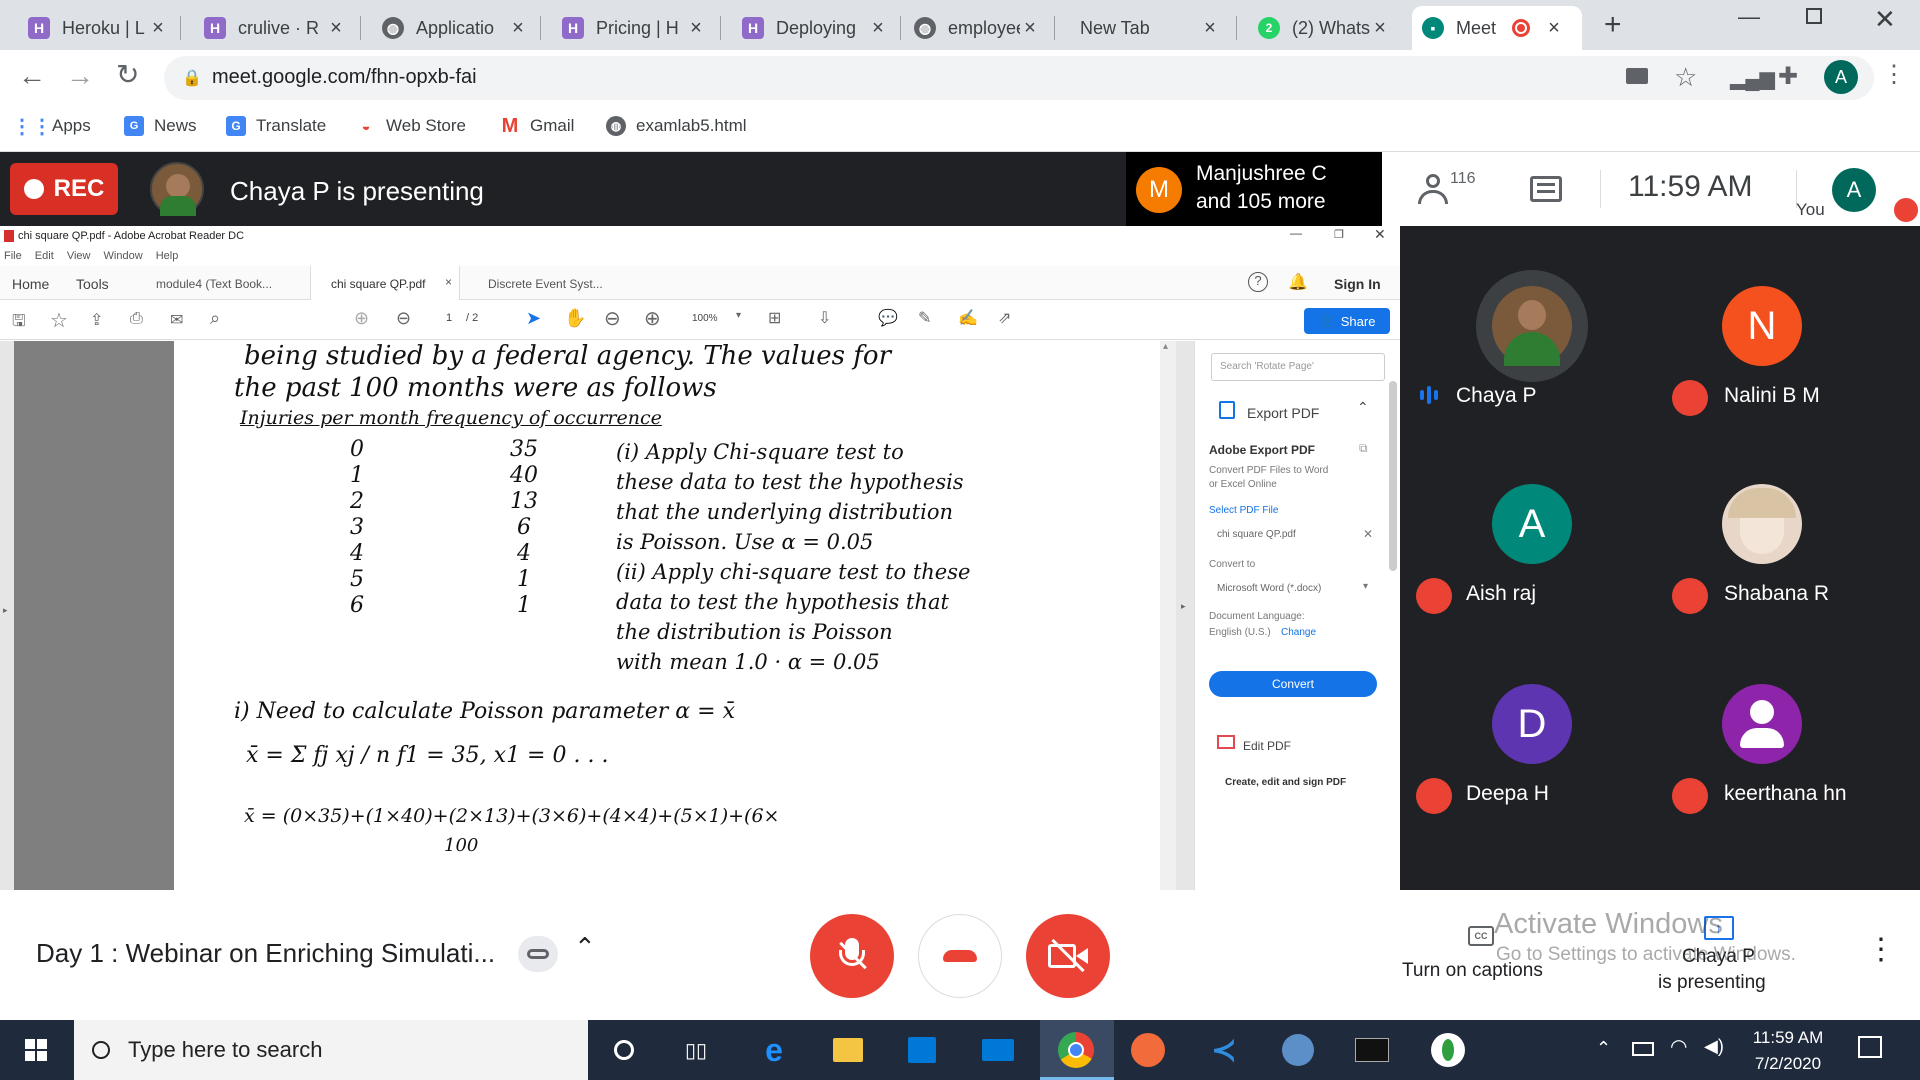 This screenshot has height=1080, width=1920. What do you see at coordinates (968, 318) in the screenshot?
I see `sign-icon: ✍` at bounding box center [968, 318].